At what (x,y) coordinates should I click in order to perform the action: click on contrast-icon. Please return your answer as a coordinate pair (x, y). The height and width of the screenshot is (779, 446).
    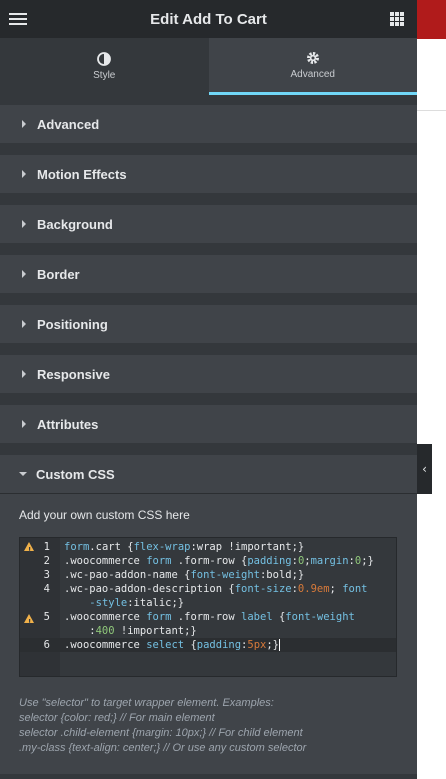
    Looking at the image, I should click on (104, 59).